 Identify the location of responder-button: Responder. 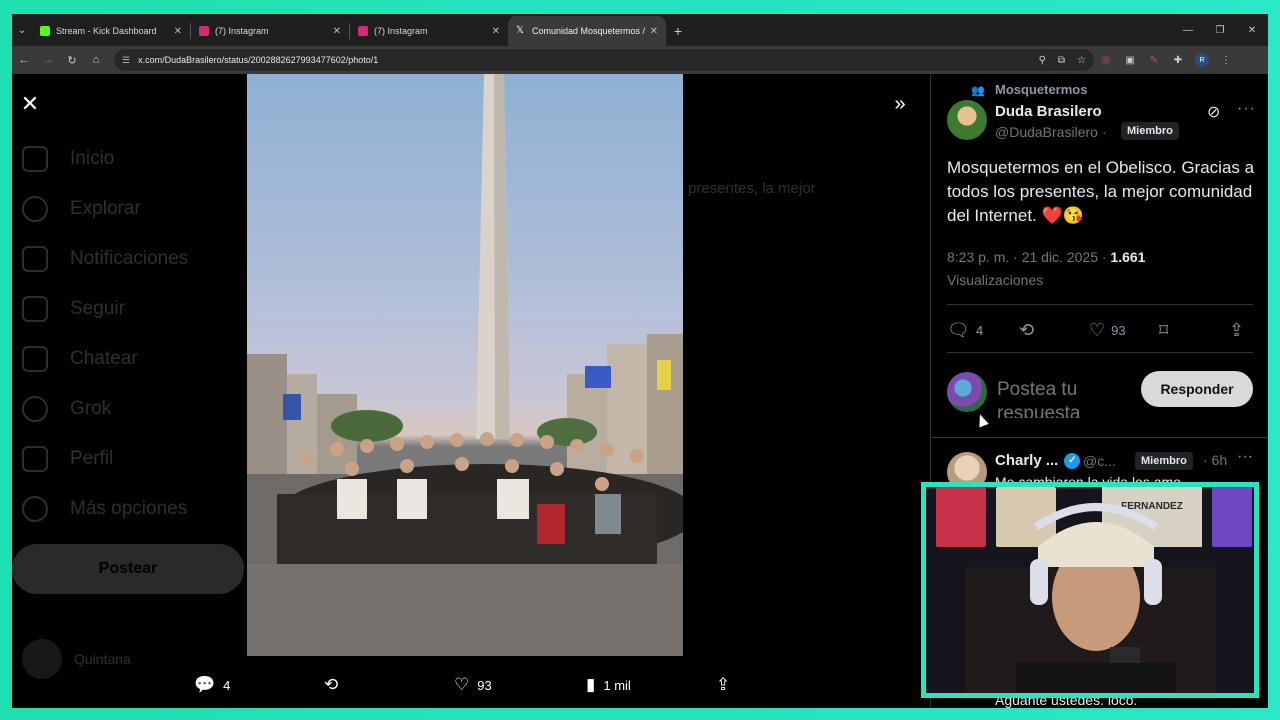
(1197, 389).